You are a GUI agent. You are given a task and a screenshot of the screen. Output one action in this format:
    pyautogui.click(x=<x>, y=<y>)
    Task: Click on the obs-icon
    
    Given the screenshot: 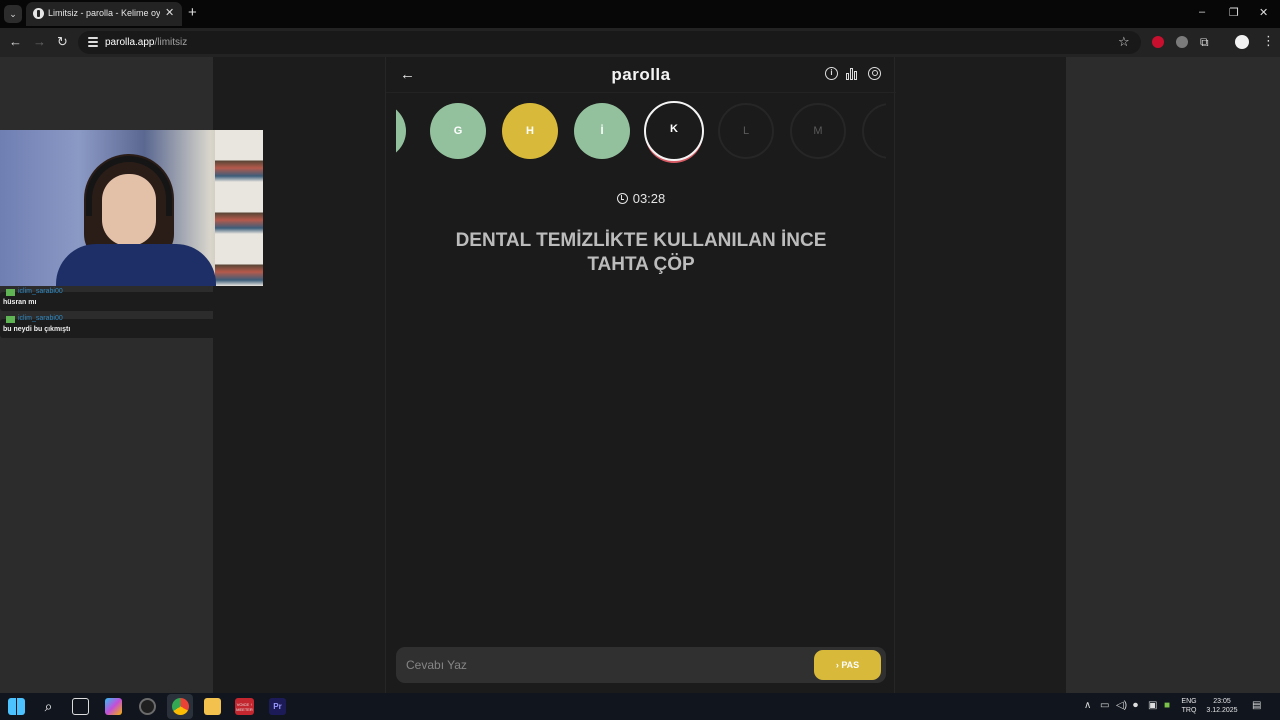 What is the action you would take?
    pyautogui.click(x=147, y=706)
    